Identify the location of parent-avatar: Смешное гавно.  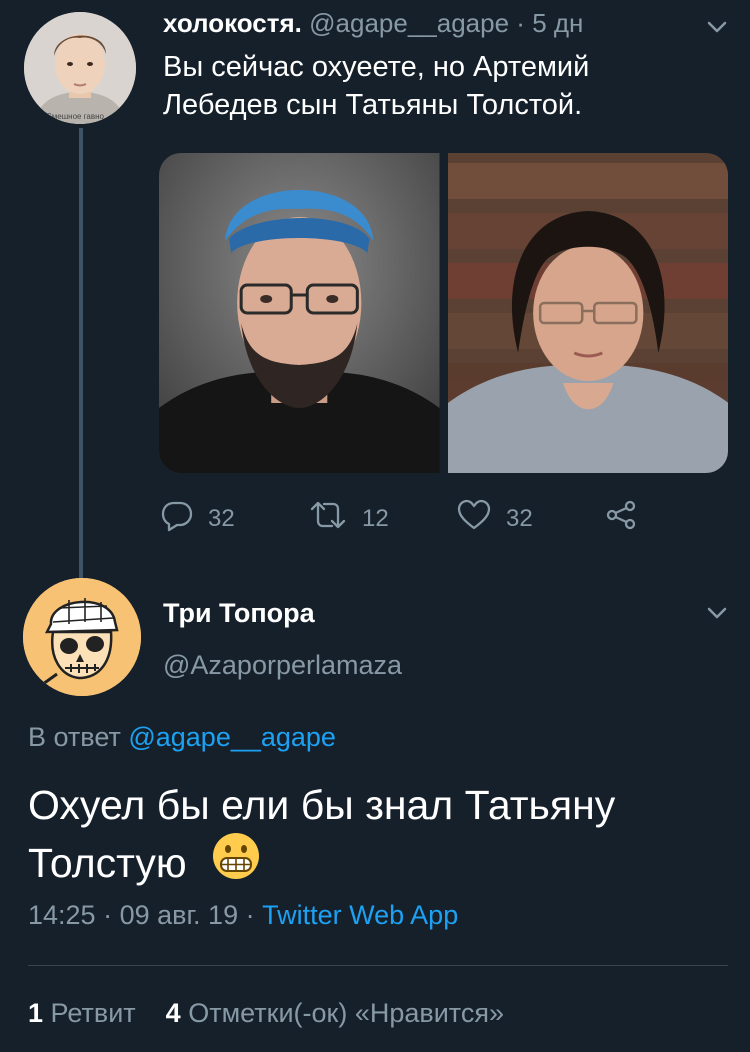
(80, 68).